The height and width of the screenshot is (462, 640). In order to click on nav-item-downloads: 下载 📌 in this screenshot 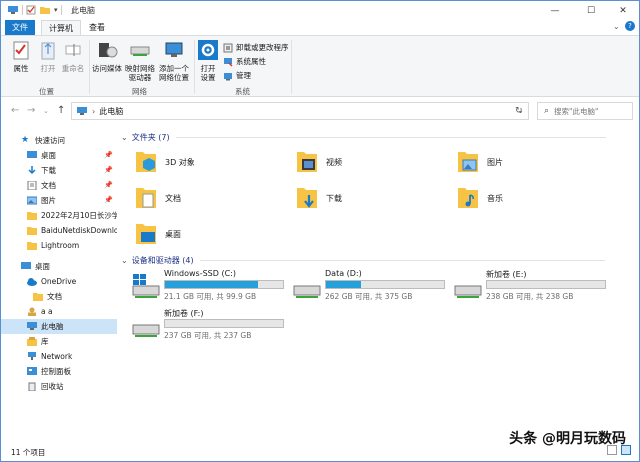, I will do `click(59, 170)`.